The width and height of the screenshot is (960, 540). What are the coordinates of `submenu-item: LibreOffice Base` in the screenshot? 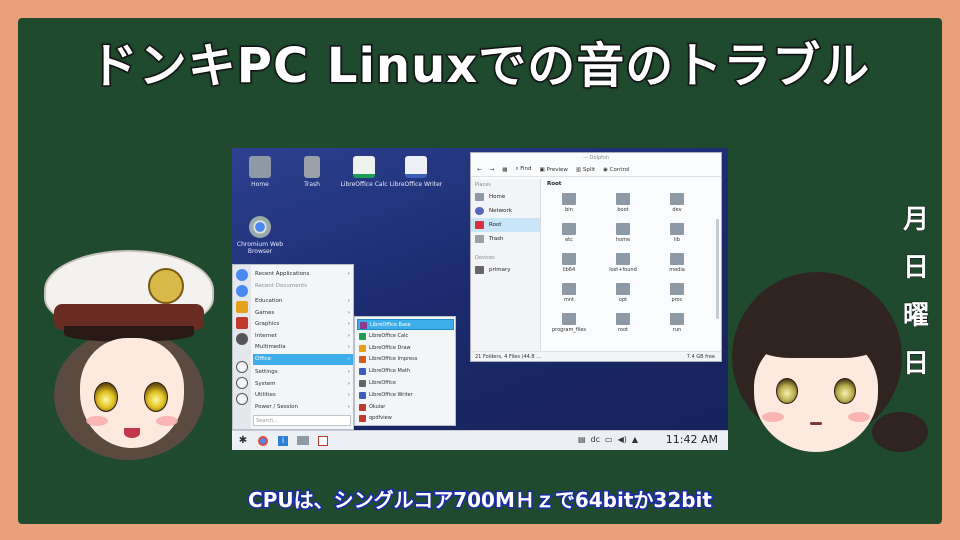 It's located at (405, 324).